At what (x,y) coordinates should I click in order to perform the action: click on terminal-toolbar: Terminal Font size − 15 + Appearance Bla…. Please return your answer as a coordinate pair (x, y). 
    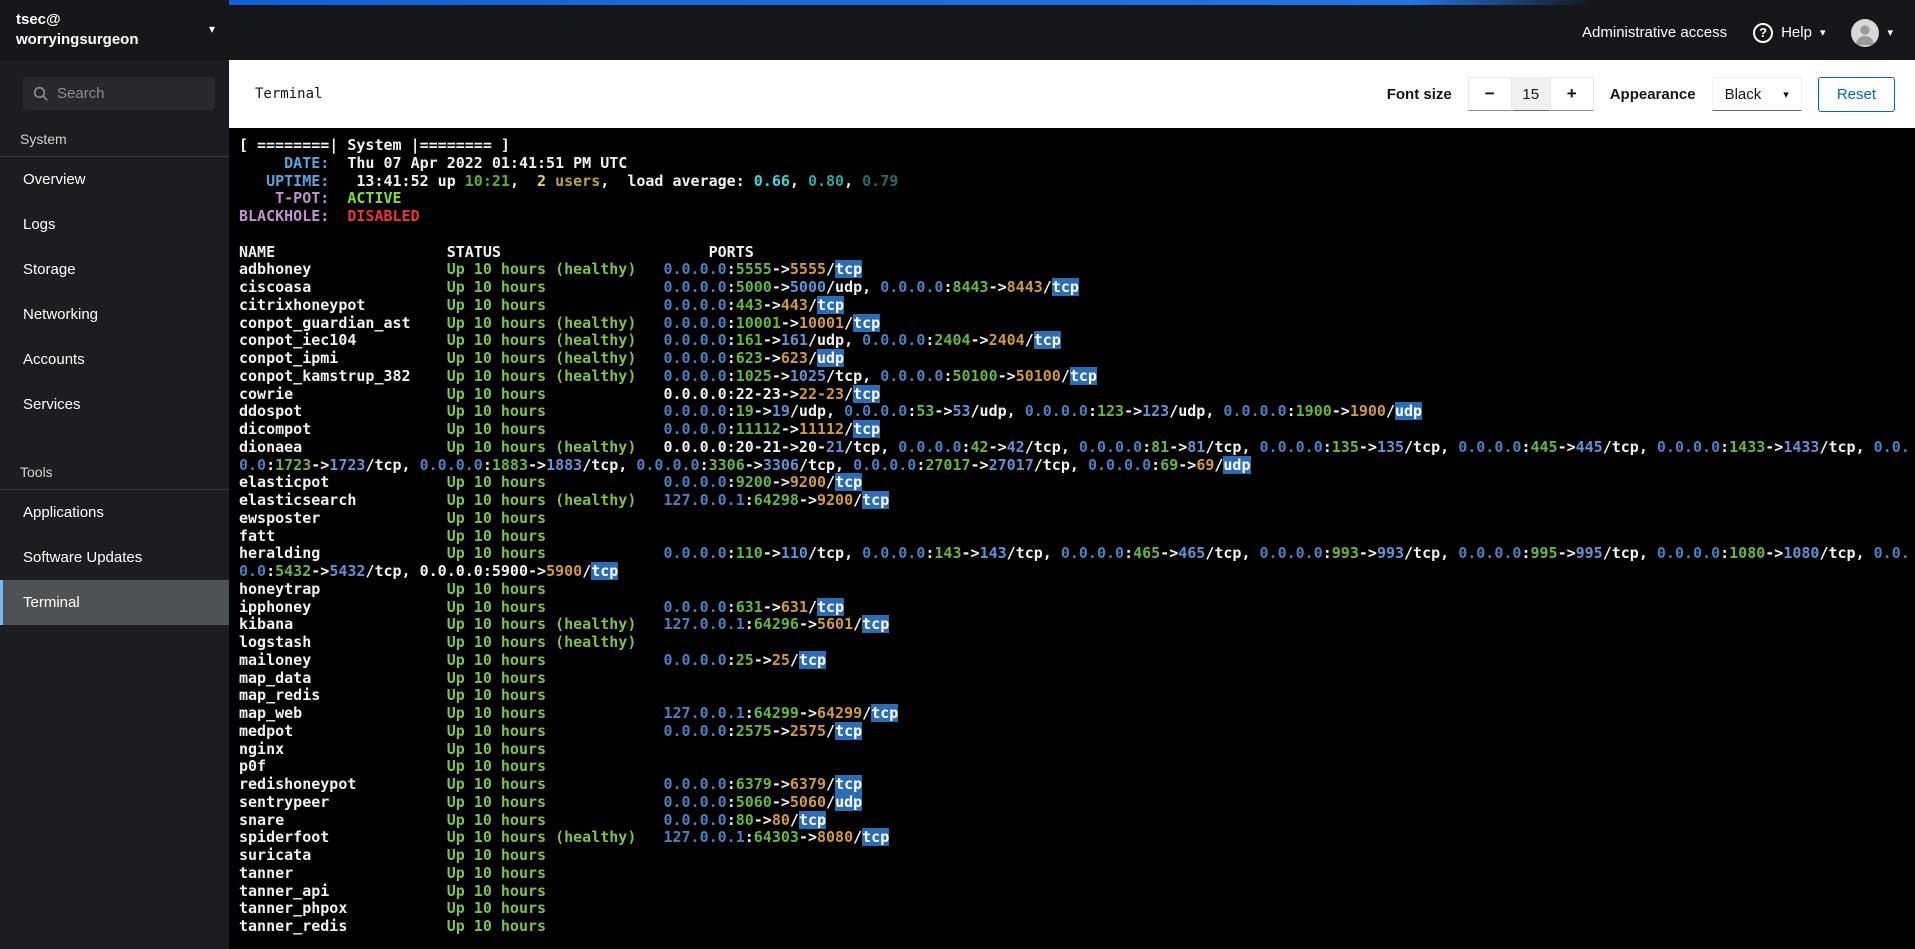
    Looking at the image, I should click on (1072, 94).